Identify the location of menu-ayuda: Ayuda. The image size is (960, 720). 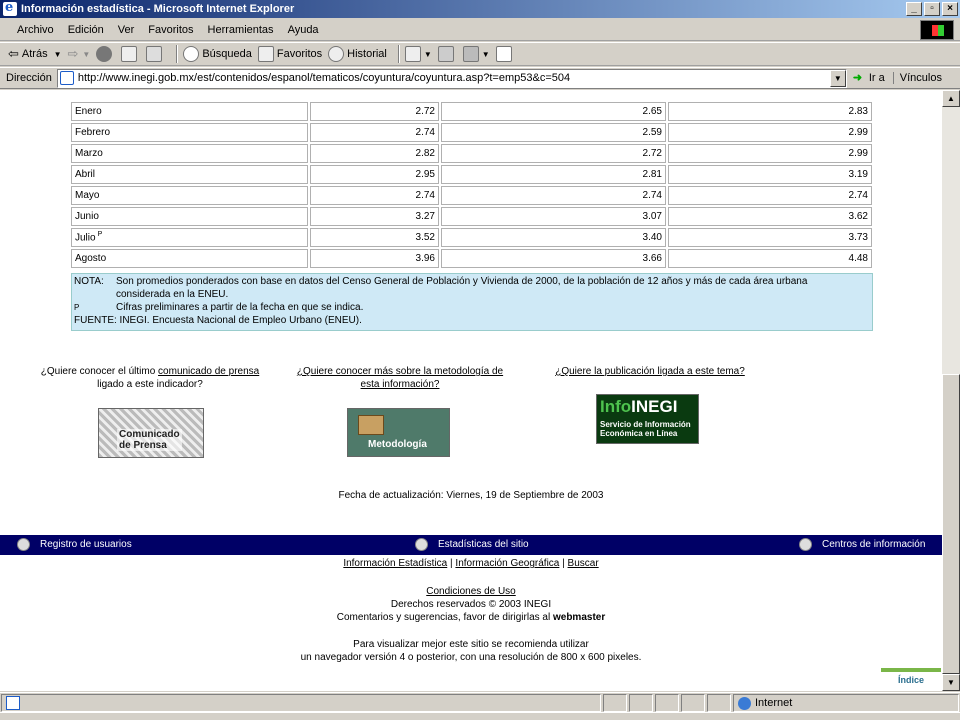
(303, 30).